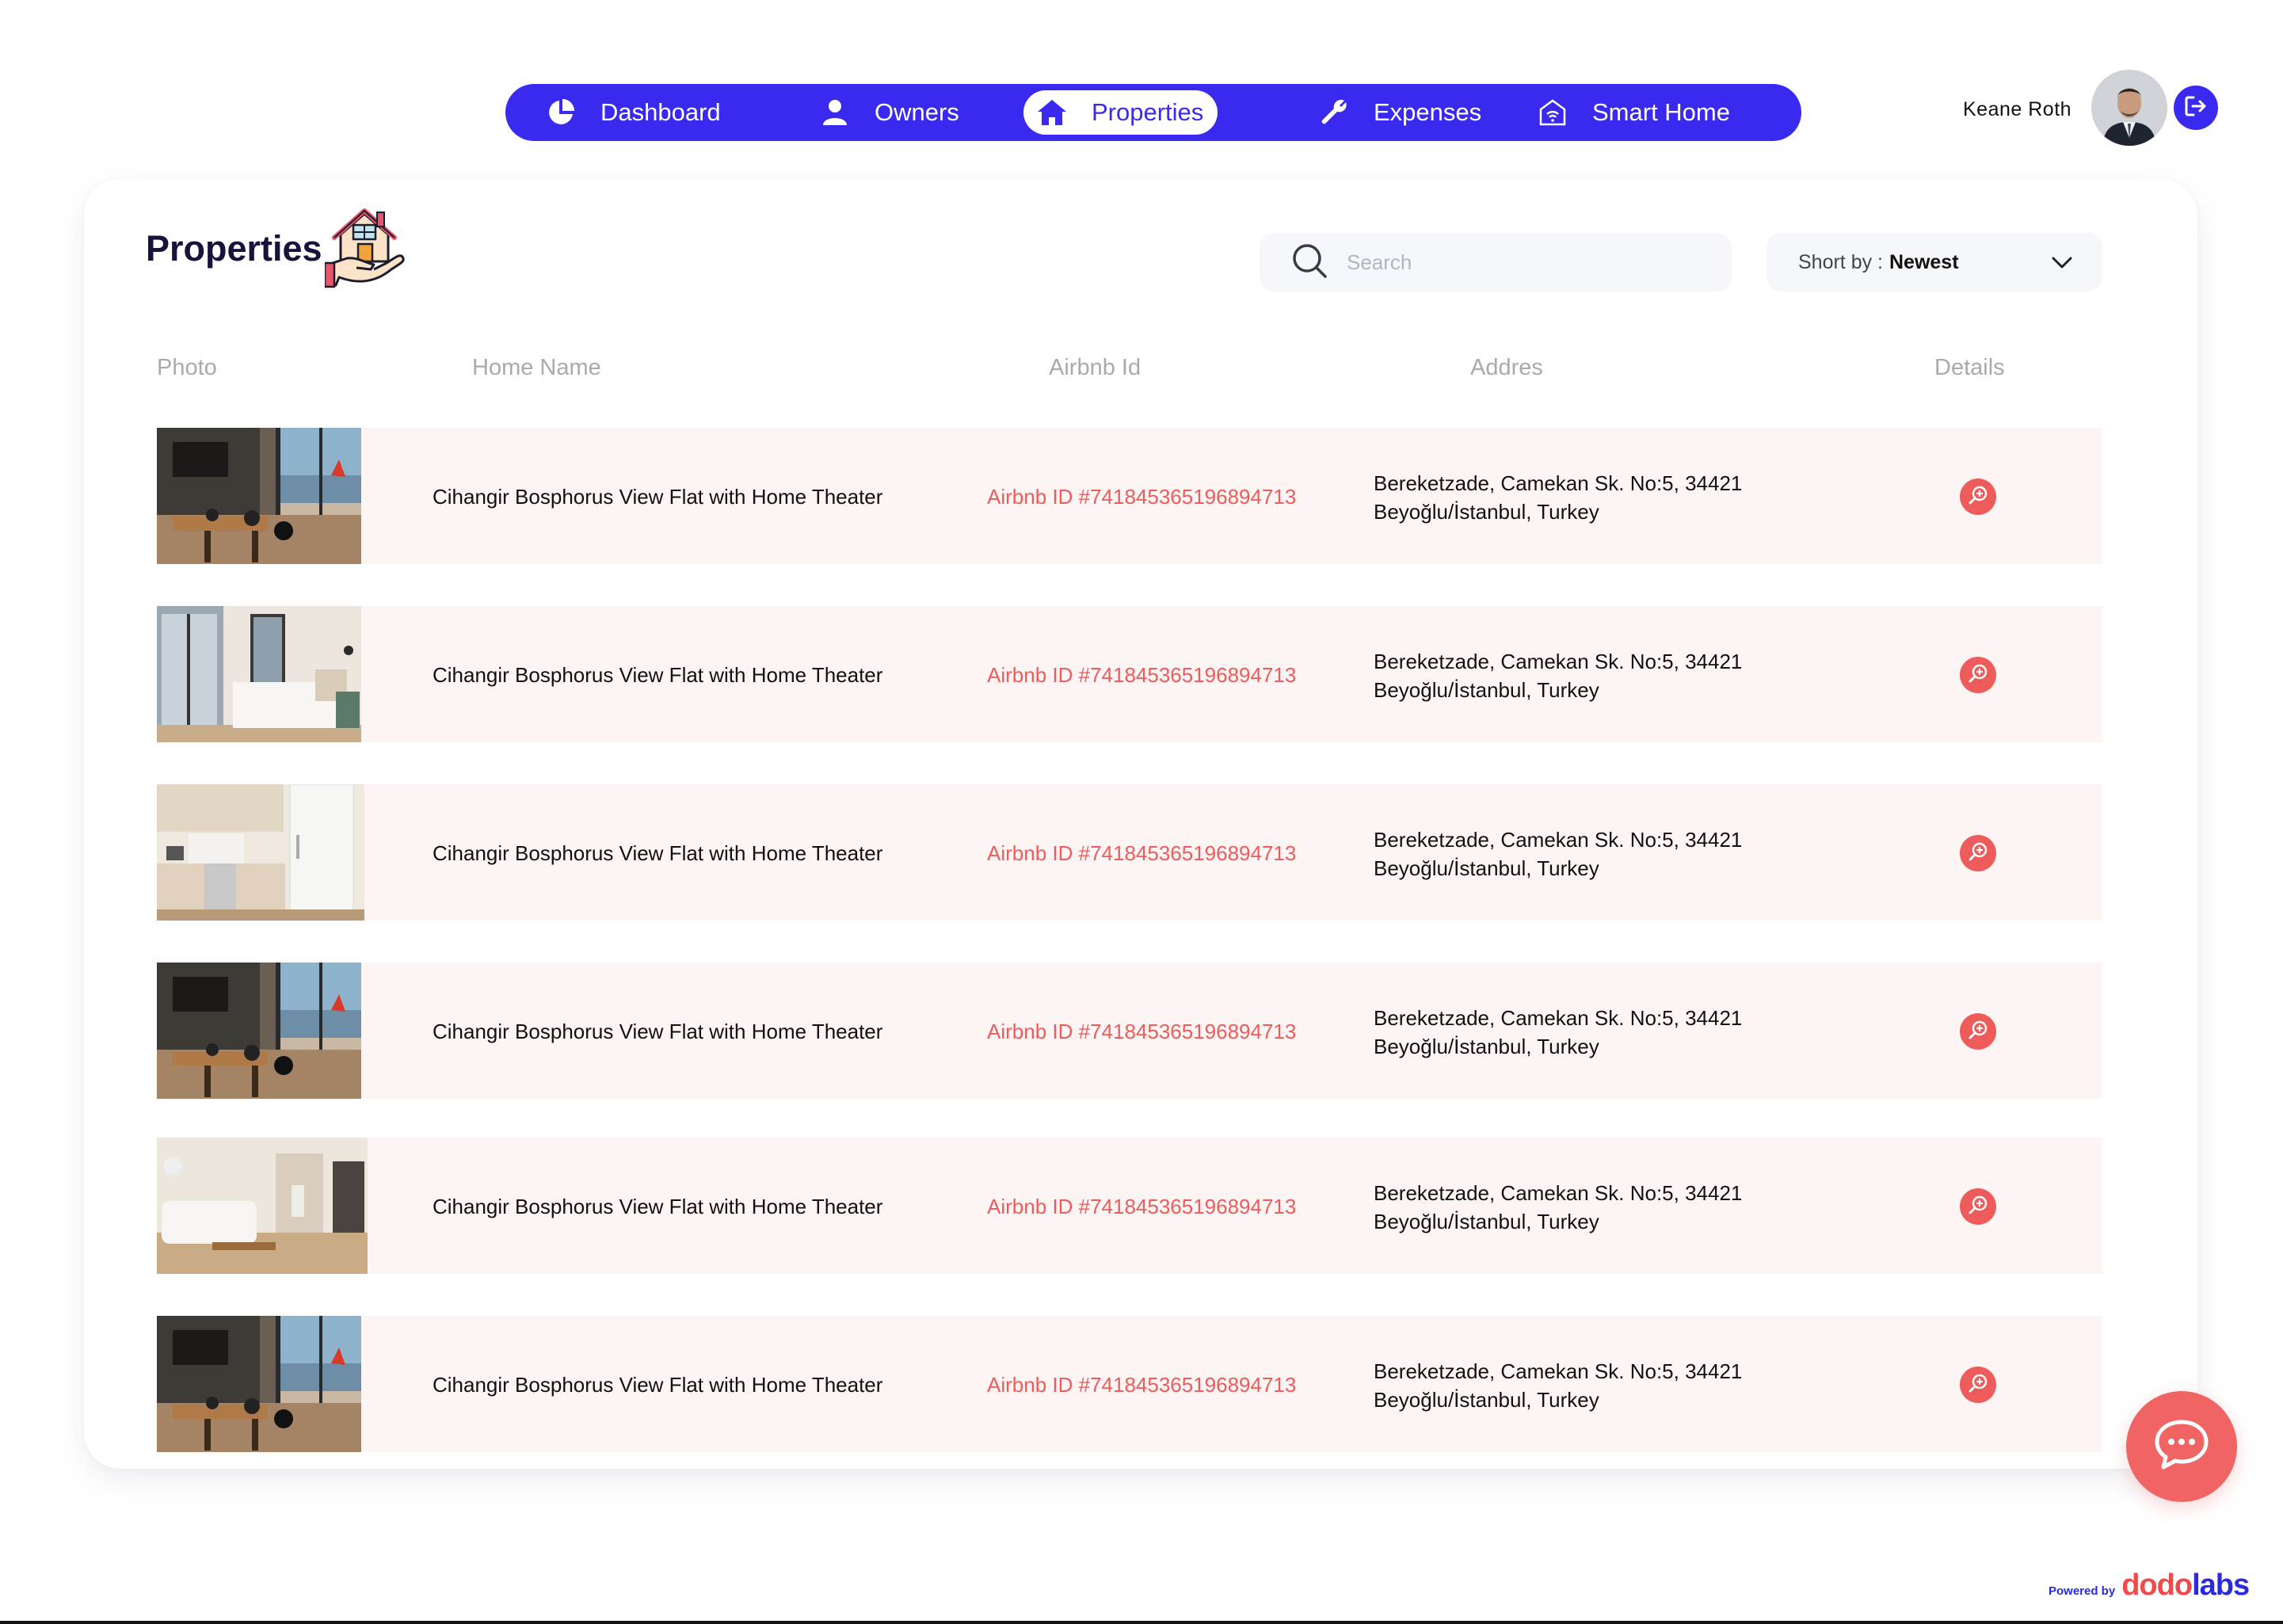 This screenshot has width=2283, height=1624. Describe the element at coordinates (2157, 1586) in the screenshot. I see `brand-part1: dodo` at that location.